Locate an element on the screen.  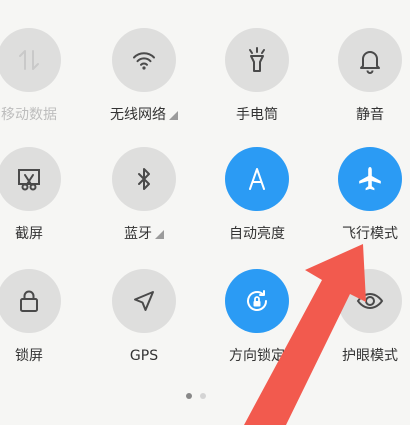
lock-icon is located at coordinates (29, 301).